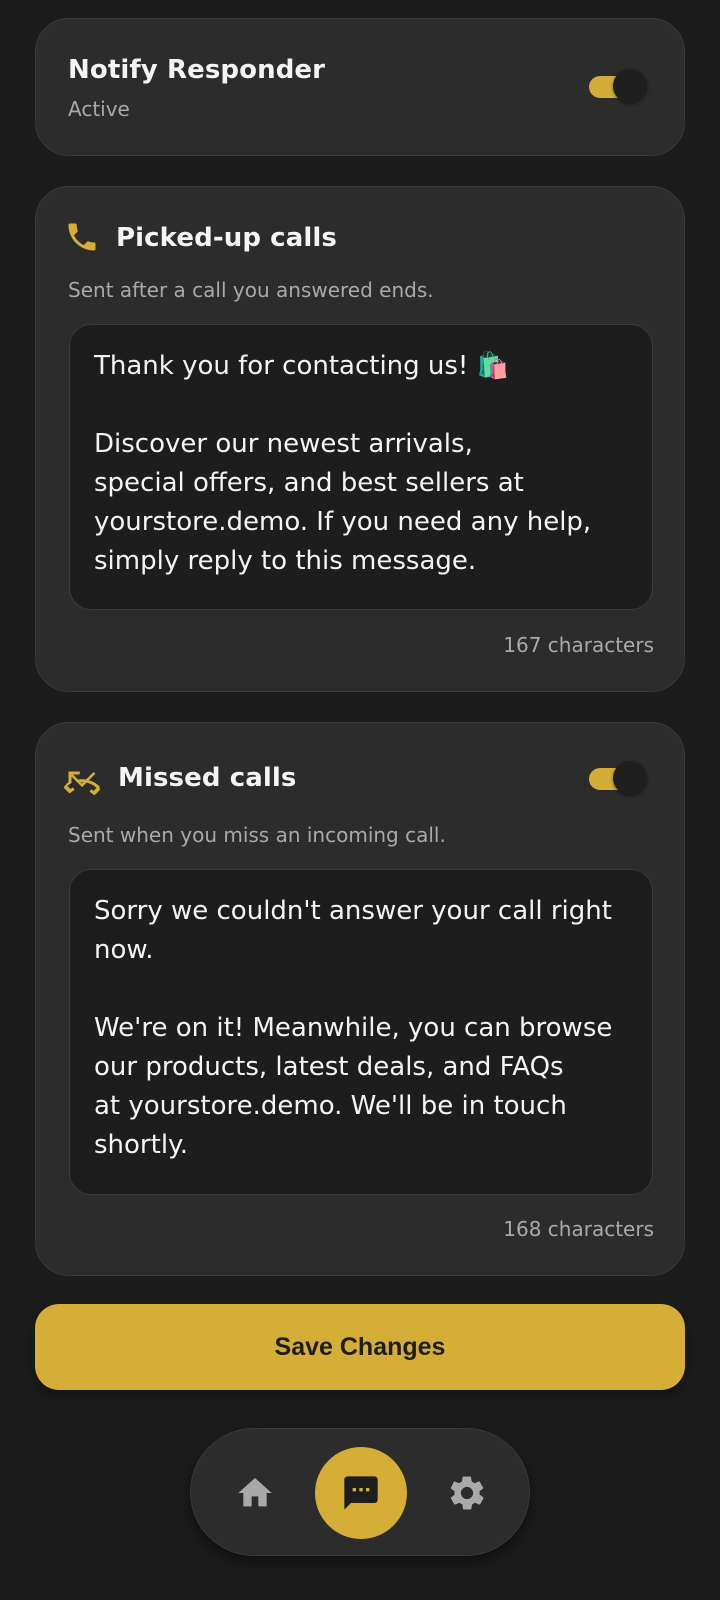  What do you see at coordinates (360, 1347) in the screenshot?
I see `save-changes-button: Save Changes` at bounding box center [360, 1347].